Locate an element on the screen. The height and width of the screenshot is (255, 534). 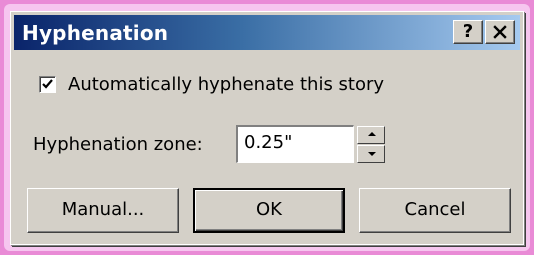
auto-hyphenate-checkbox is located at coordinates (47, 84).